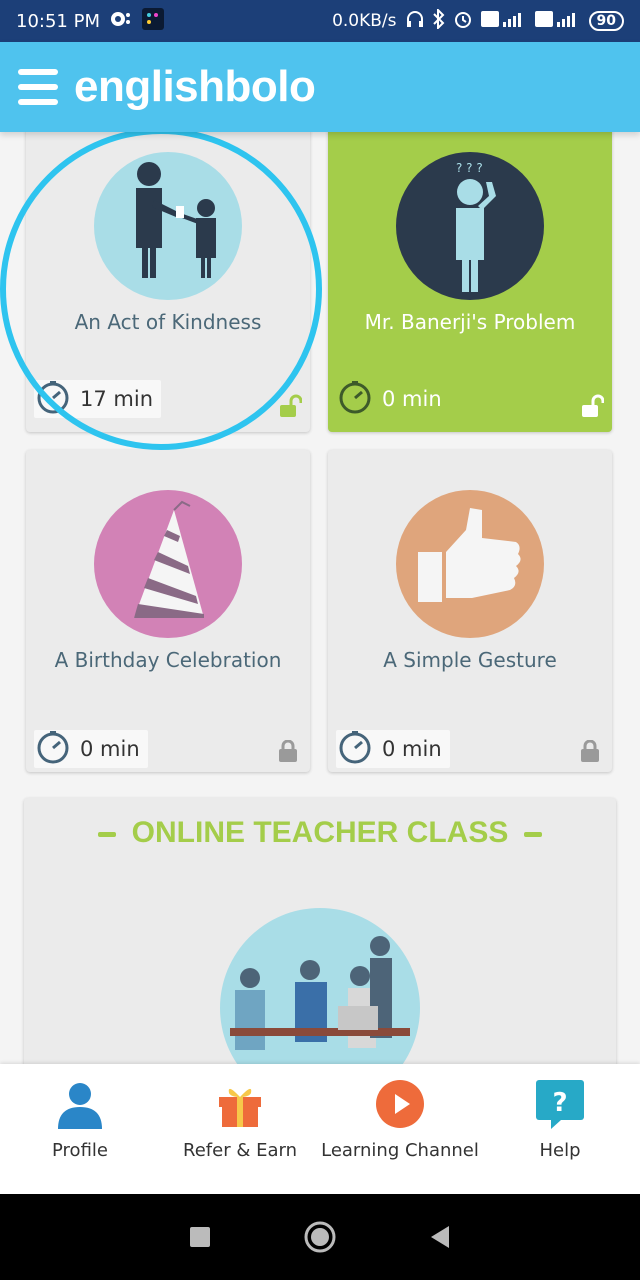 This screenshot has height=1280, width=640. What do you see at coordinates (240, 1104) in the screenshot?
I see `gift-icon` at bounding box center [240, 1104].